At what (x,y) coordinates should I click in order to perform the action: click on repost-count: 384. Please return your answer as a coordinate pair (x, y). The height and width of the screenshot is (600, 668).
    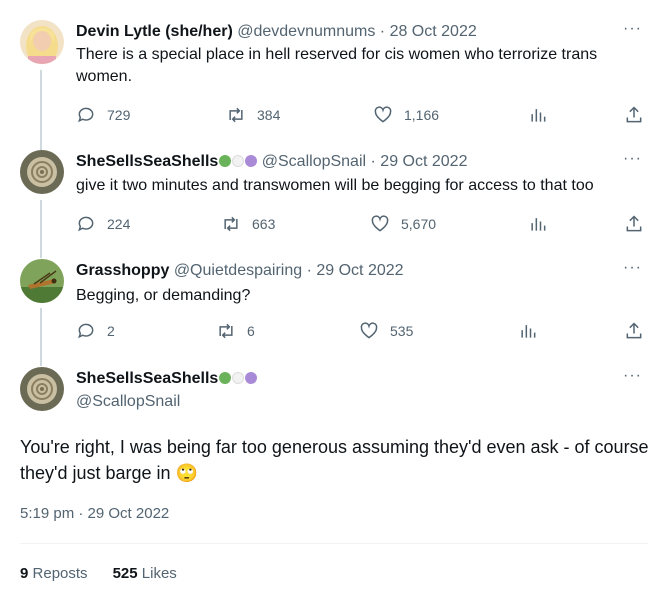
    Looking at the image, I should click on (269, 115).